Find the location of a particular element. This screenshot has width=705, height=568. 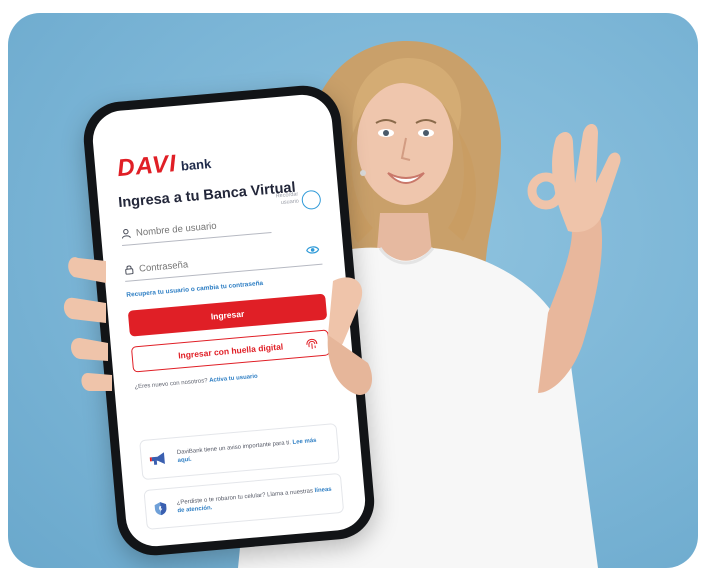

logo-sub: bank is located at coordinates (196, 164).